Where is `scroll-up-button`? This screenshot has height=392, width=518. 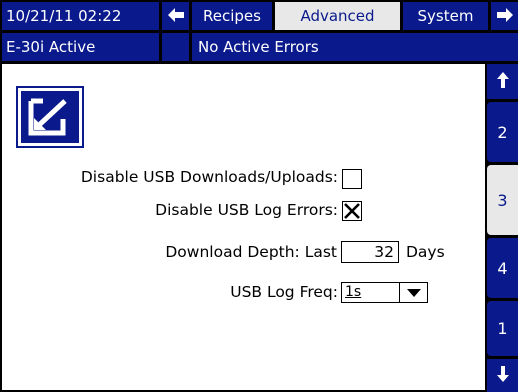
scroll-up-button is located at coordinates (502, 81).